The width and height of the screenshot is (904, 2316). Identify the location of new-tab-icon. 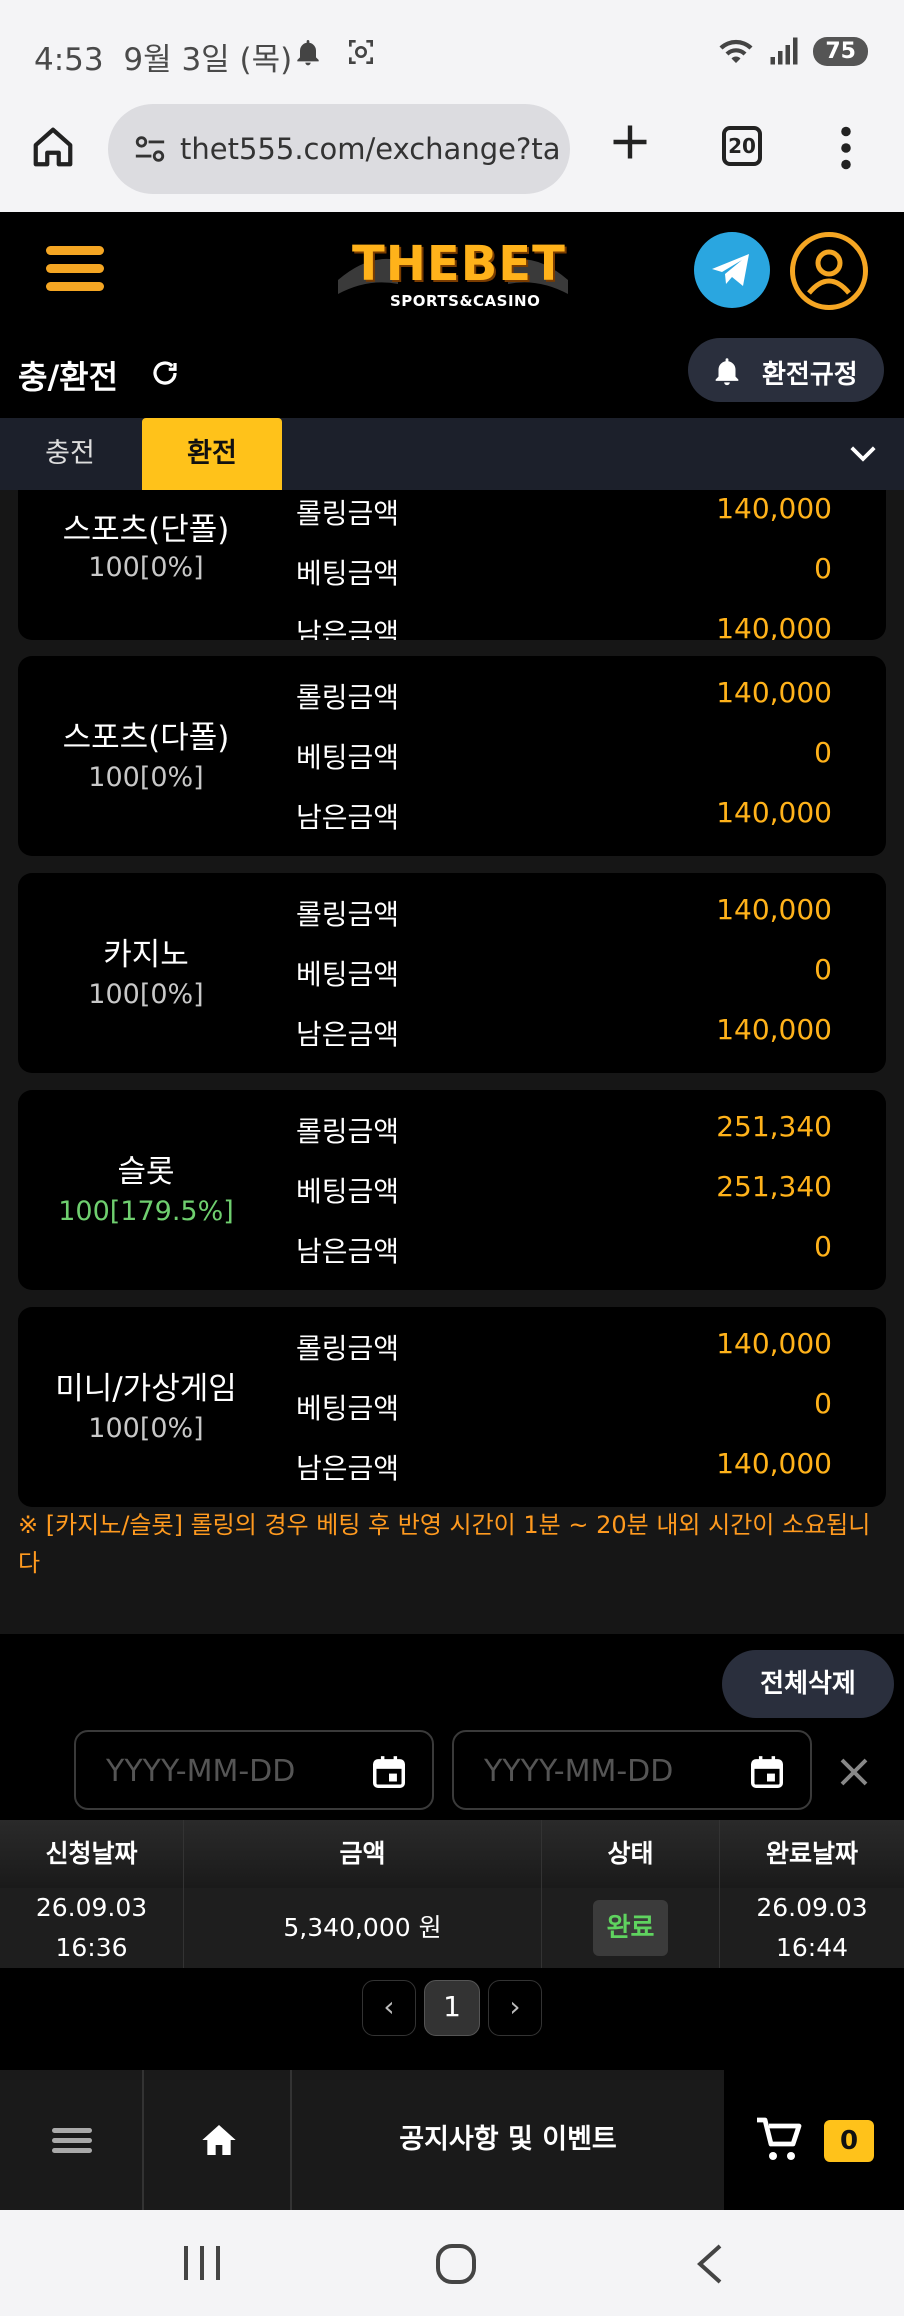
(630, 142).